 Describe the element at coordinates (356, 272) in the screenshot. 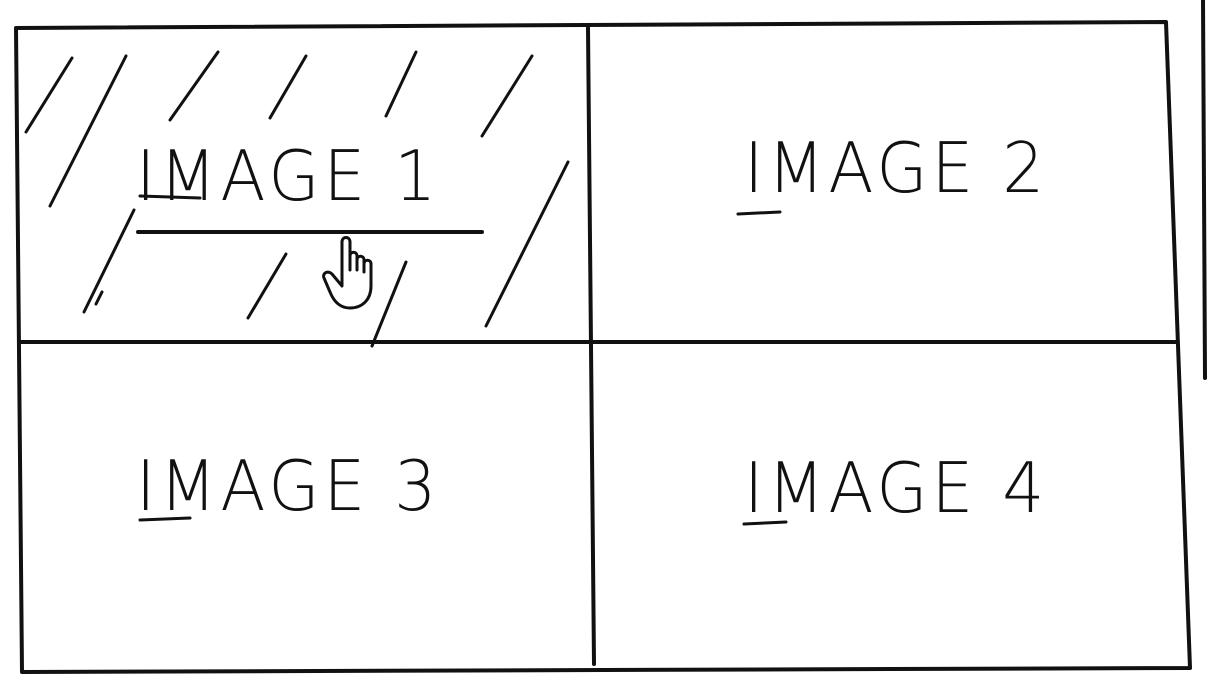

I see `hand-pointer-icon` at that location.